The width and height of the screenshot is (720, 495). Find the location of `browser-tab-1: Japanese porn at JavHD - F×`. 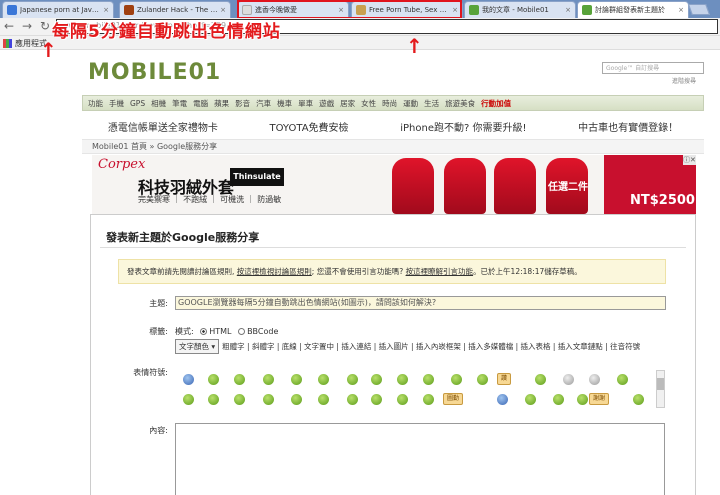

browser-tab-1: Japanese porn at JavHD - F× is located at coordinates (58, 9).